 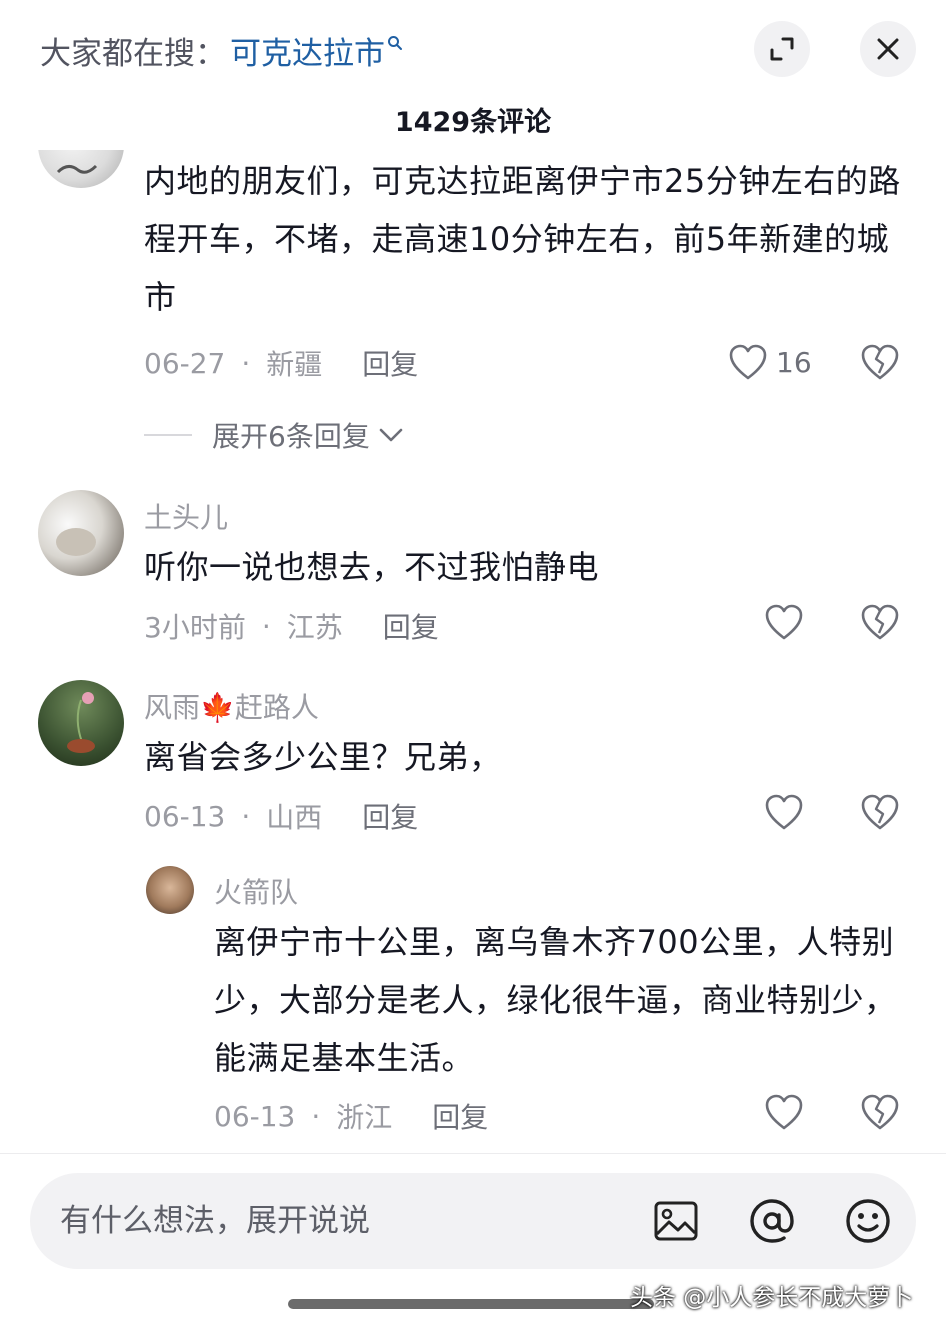 What do you see at coordinates (314, 627) in the screenshot?
I see `comment-location: 江苏` at bounding box center [314, 627].